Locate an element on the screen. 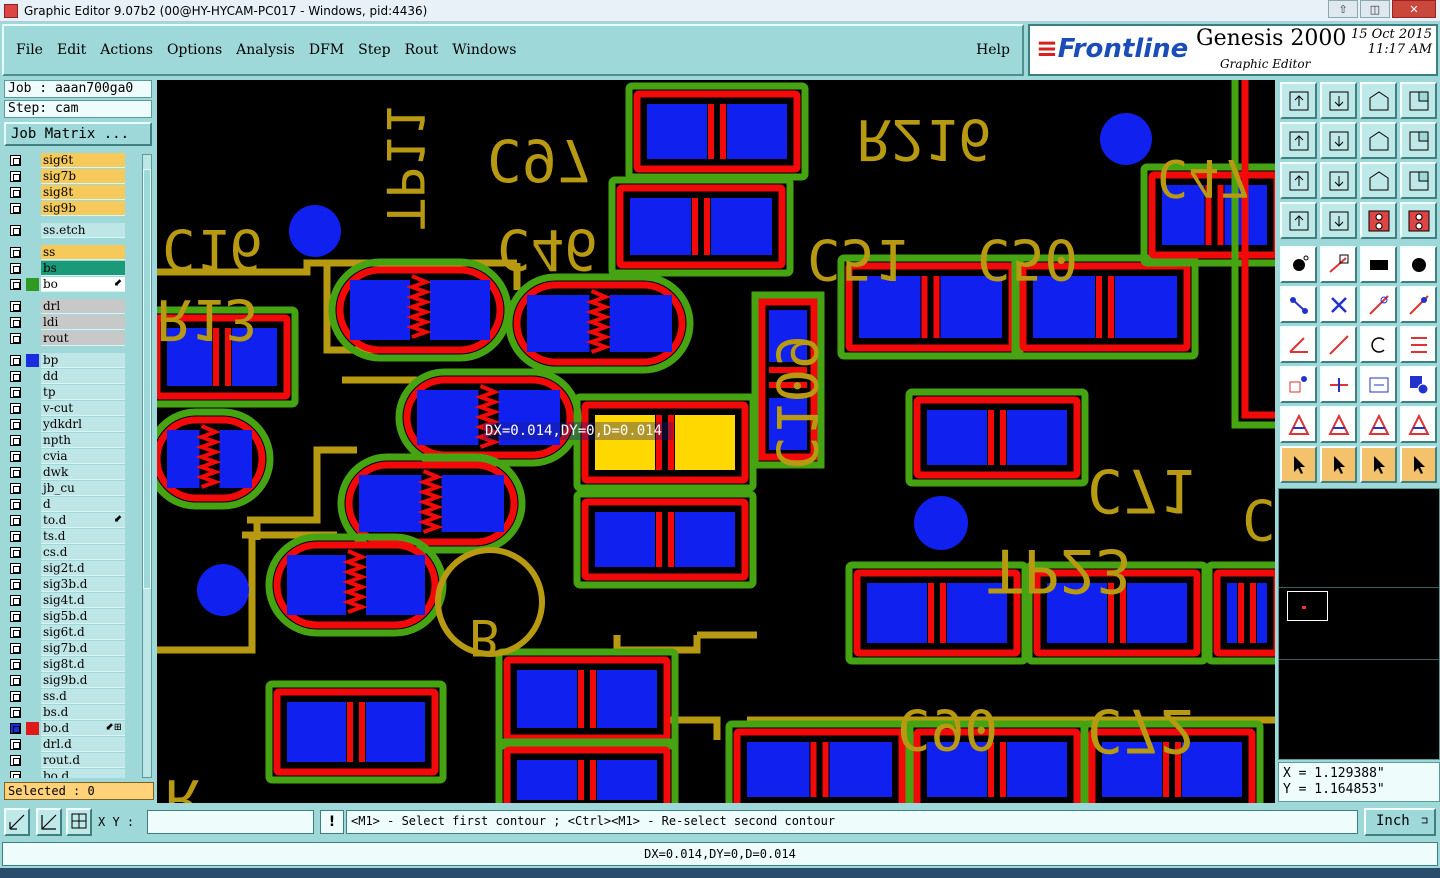  grid-button is located at coordinates (1338, 220).